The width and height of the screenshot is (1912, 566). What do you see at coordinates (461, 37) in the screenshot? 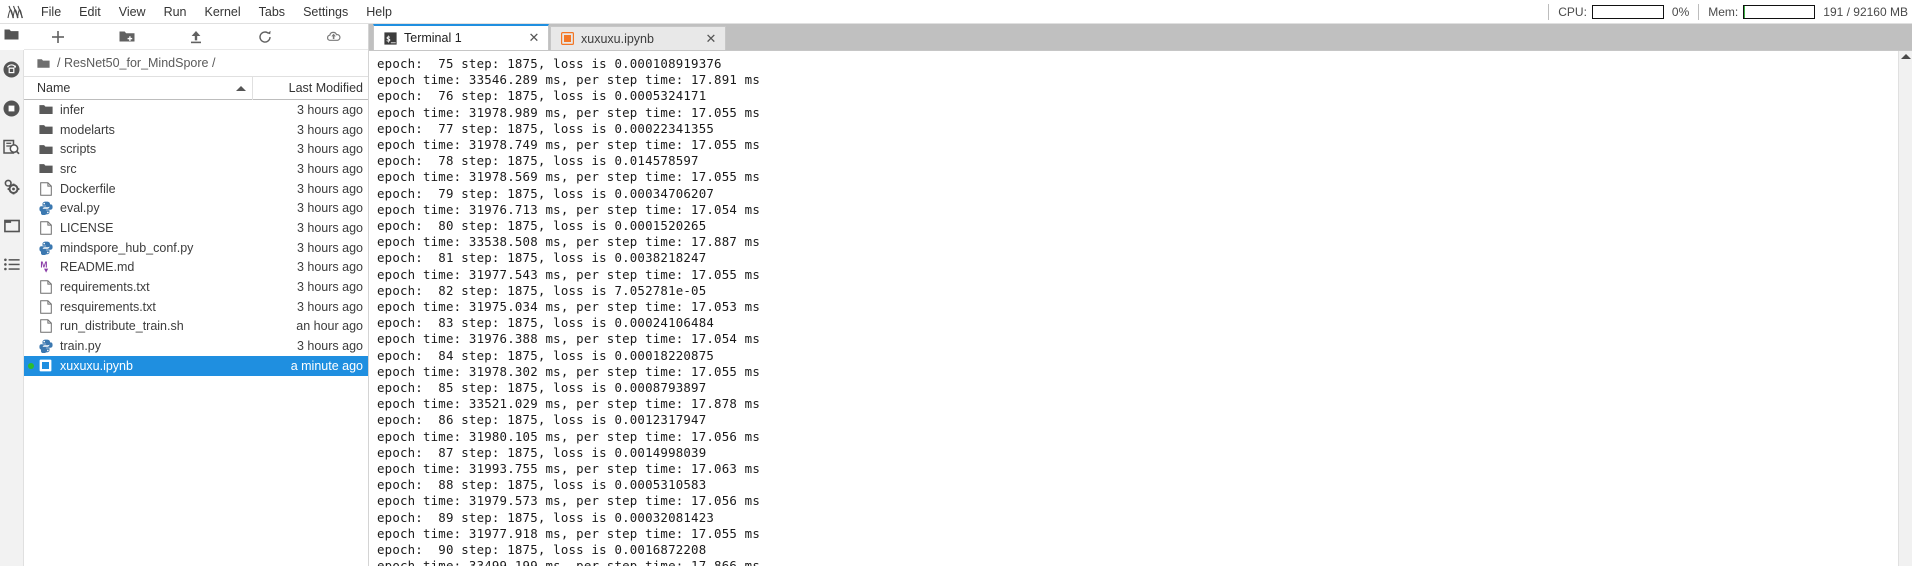
I see `tab-terminal-1: $_ Terminal 1 ✕` at bounding box center [461, 37].